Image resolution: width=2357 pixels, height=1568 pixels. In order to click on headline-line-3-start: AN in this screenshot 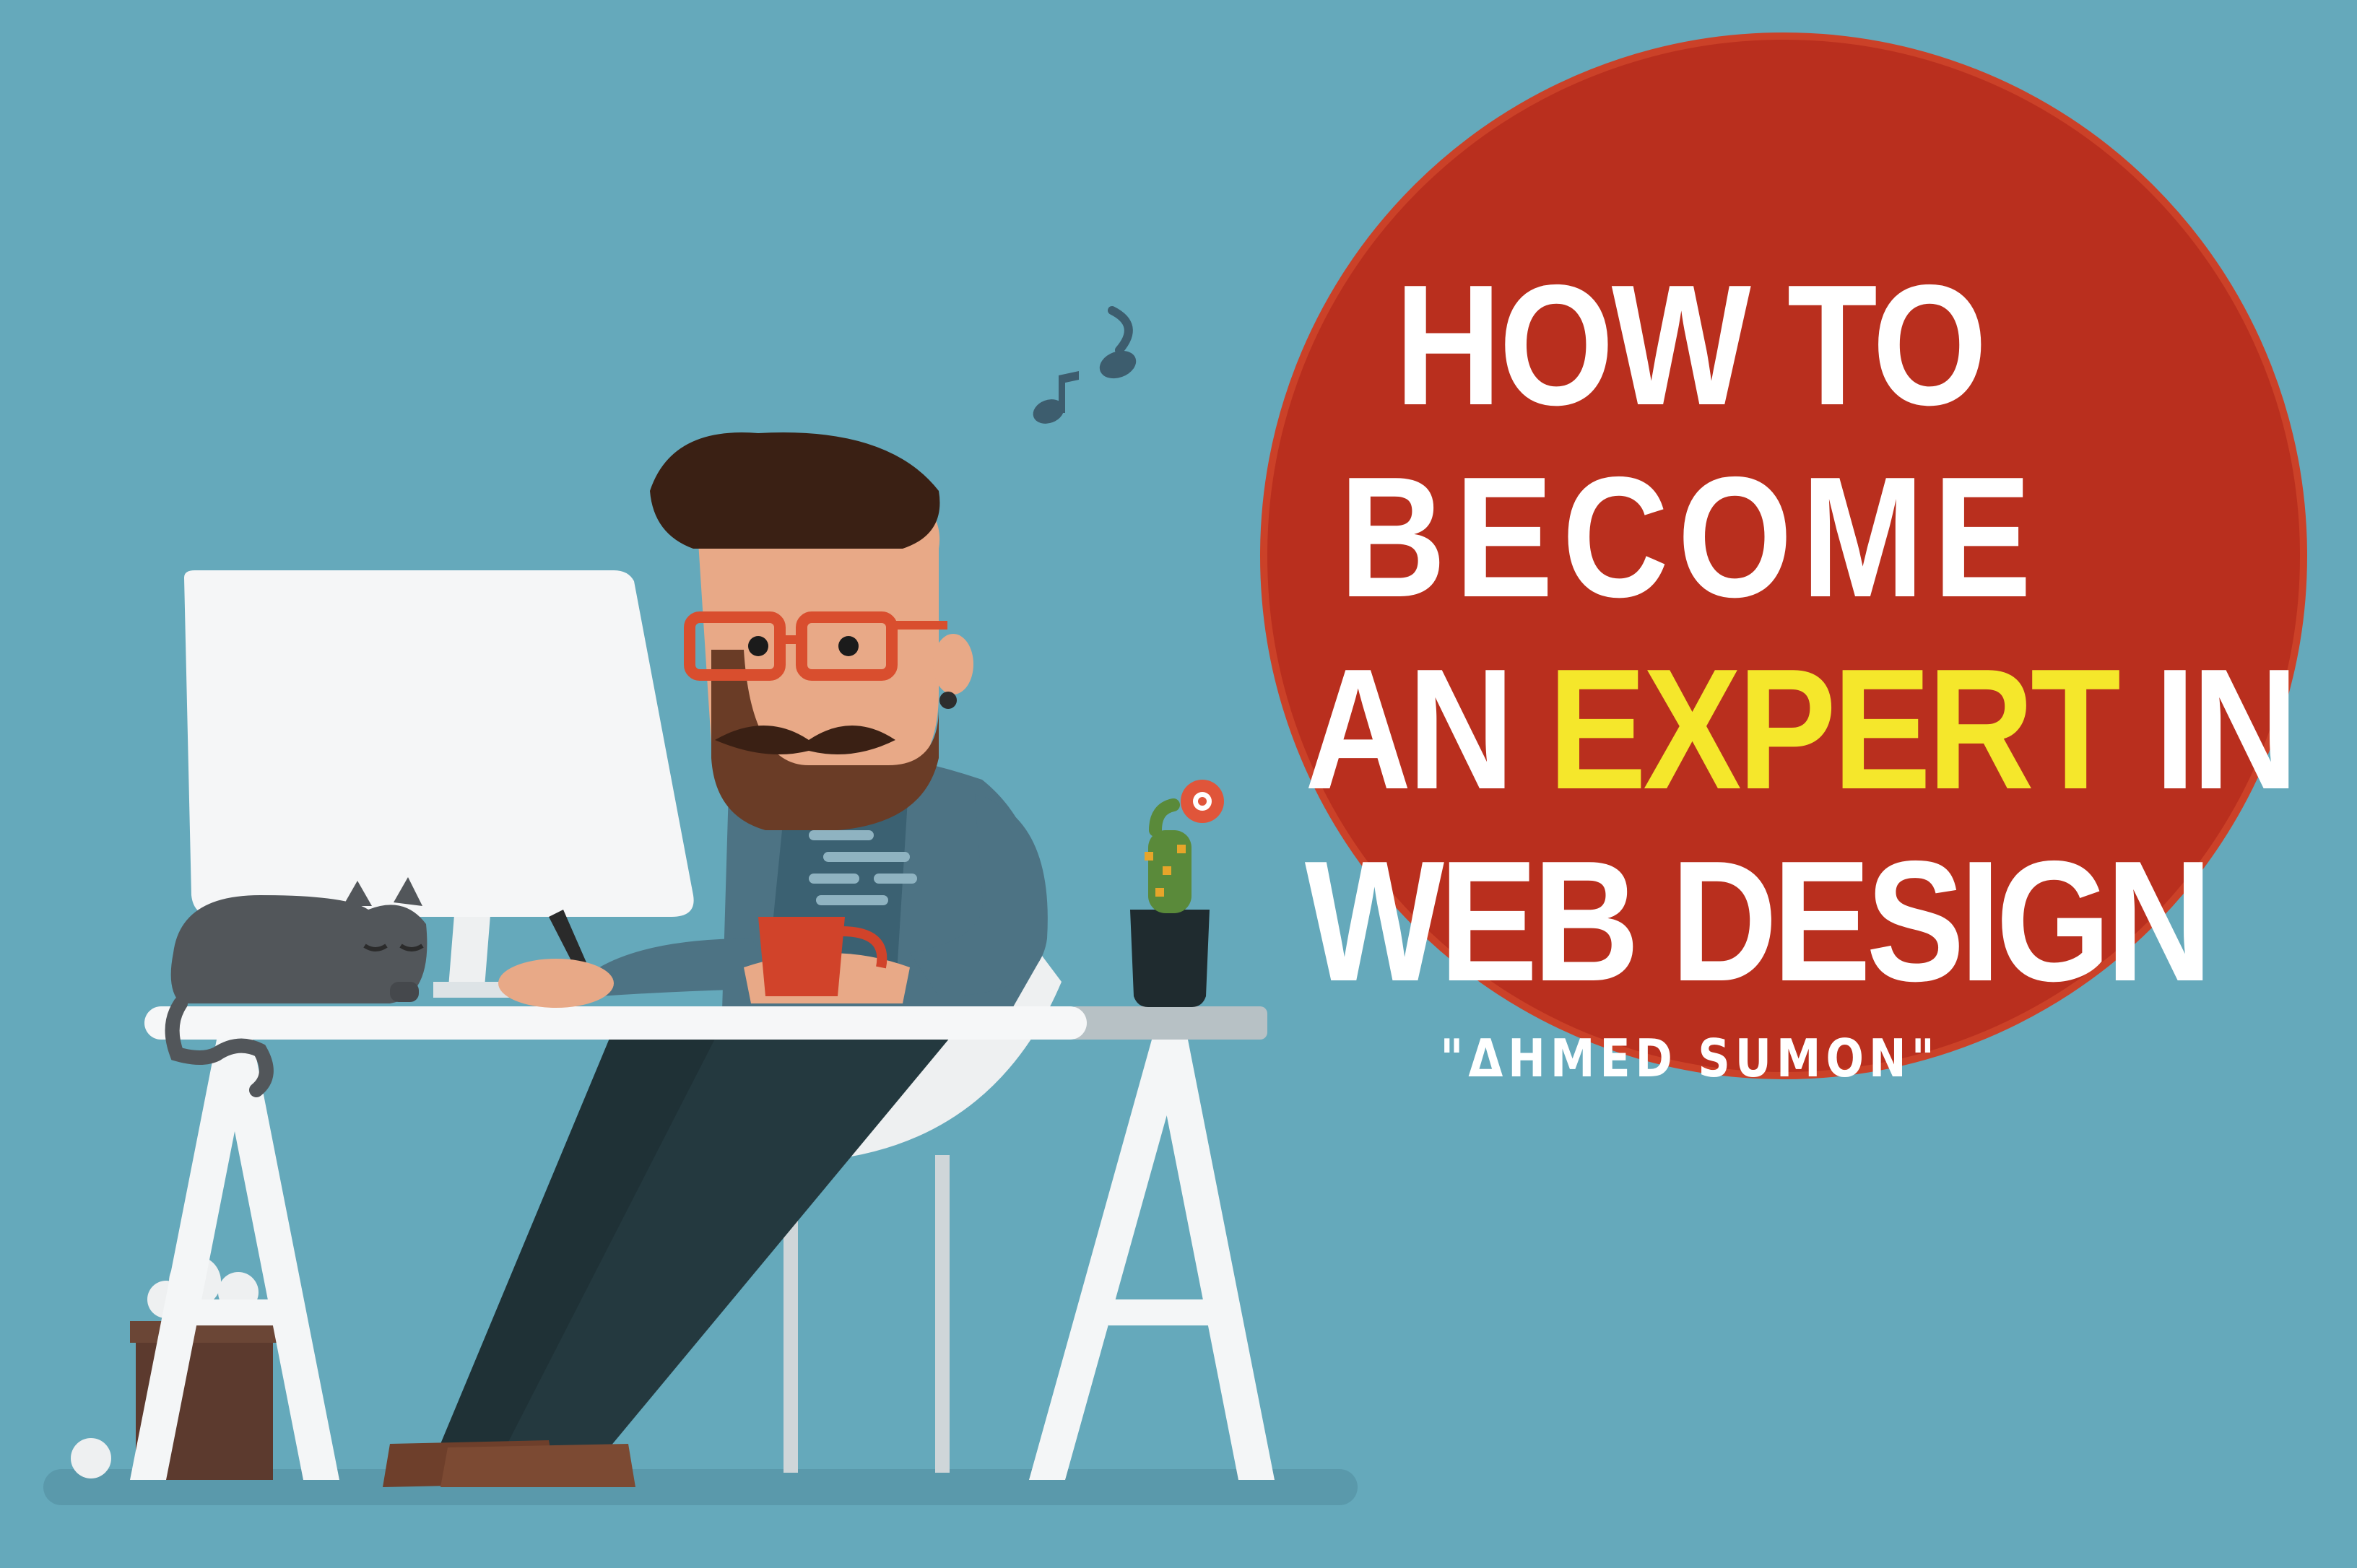, I will do `click(1426, 729)`.